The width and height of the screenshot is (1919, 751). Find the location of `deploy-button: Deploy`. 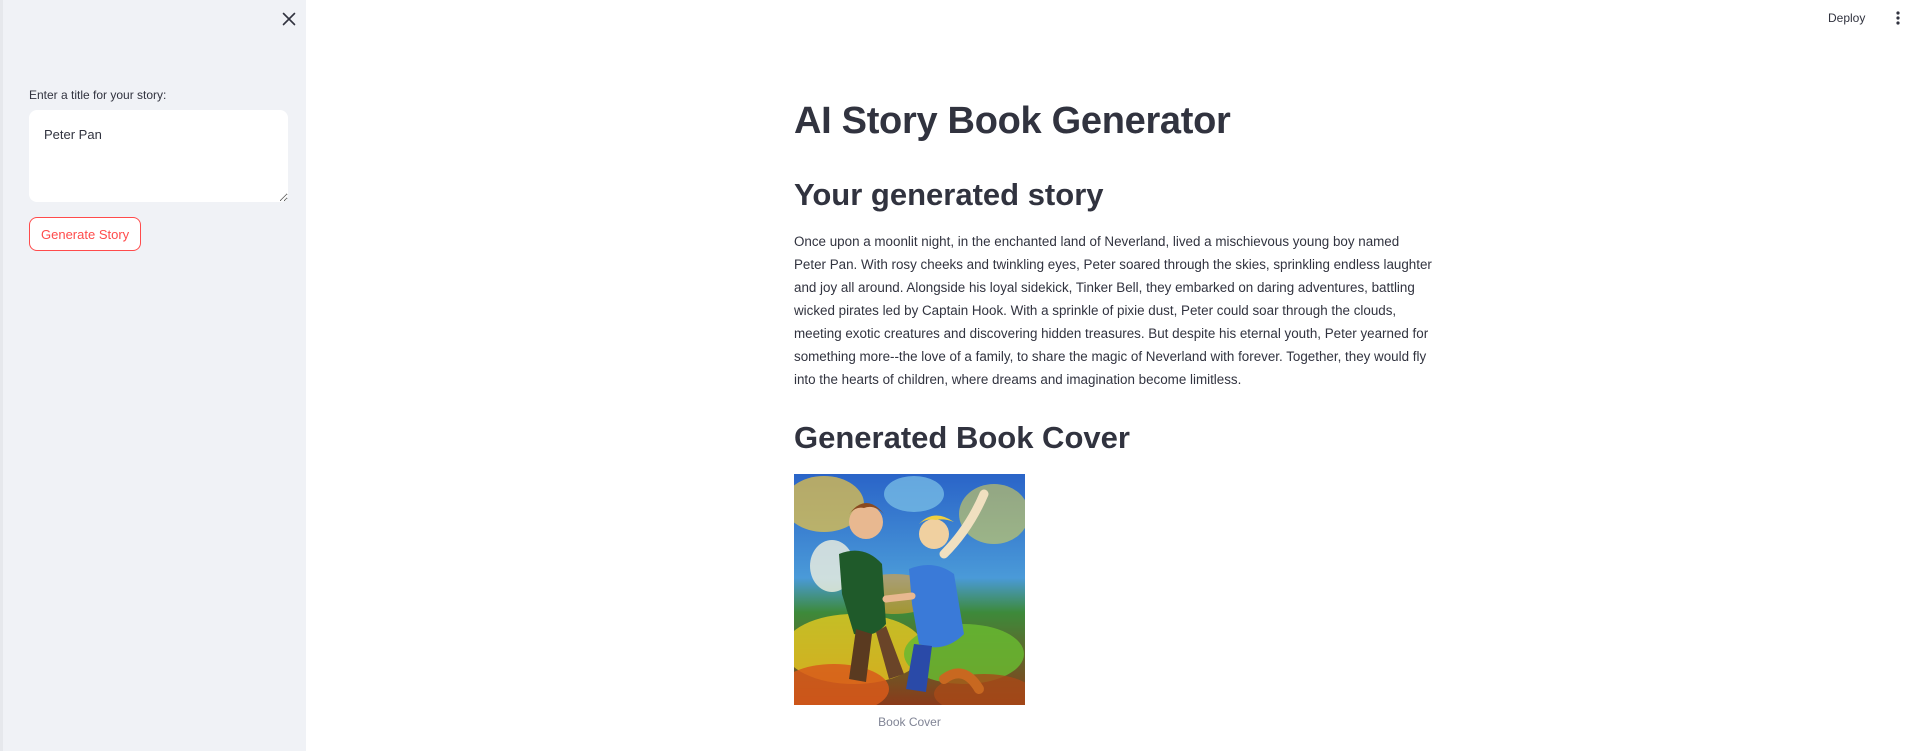

deploy-button: Deploy is located at coordinates (1846, 18).